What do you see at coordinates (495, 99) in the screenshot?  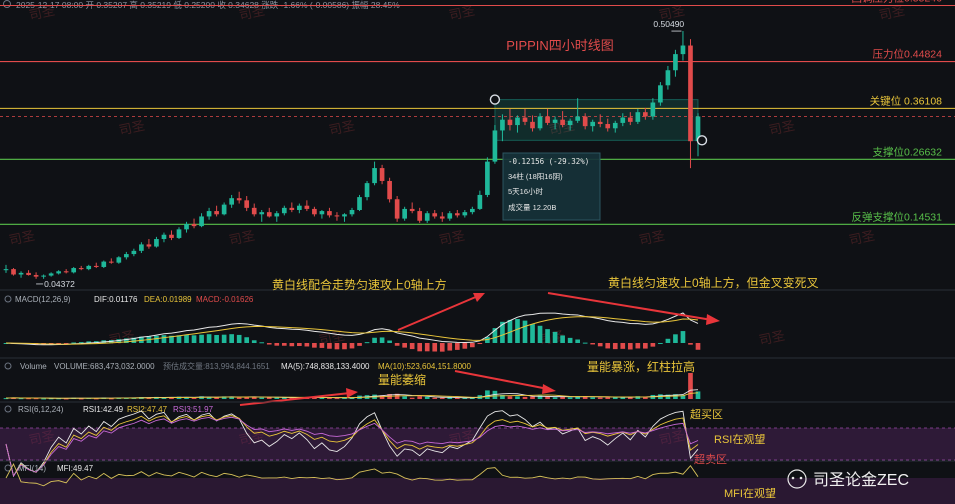 I see `measure-anchor-start` at bounding box center [495, 99].